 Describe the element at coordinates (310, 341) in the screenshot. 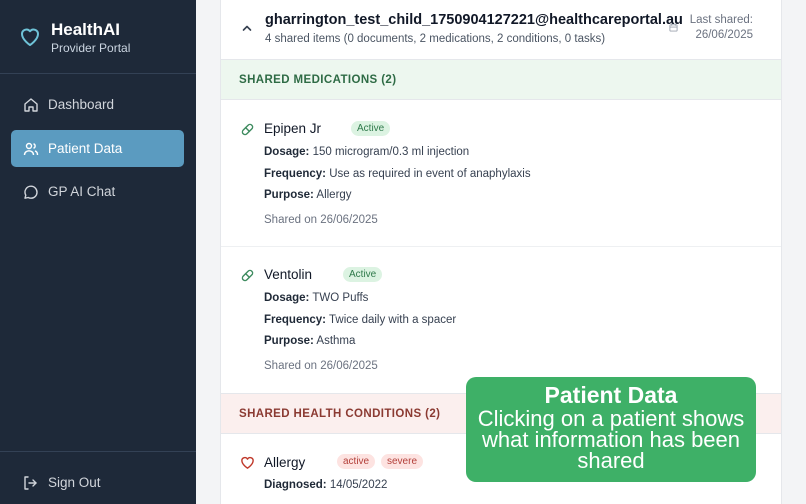

I see `purpose-field: Purpose: Asthma` at that location.